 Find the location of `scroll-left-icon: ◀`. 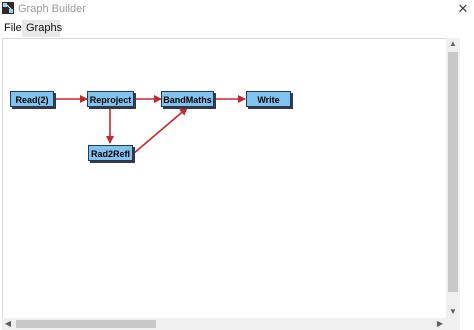

scroll-left-icon: ◀ is located at coordinates (8, 324).